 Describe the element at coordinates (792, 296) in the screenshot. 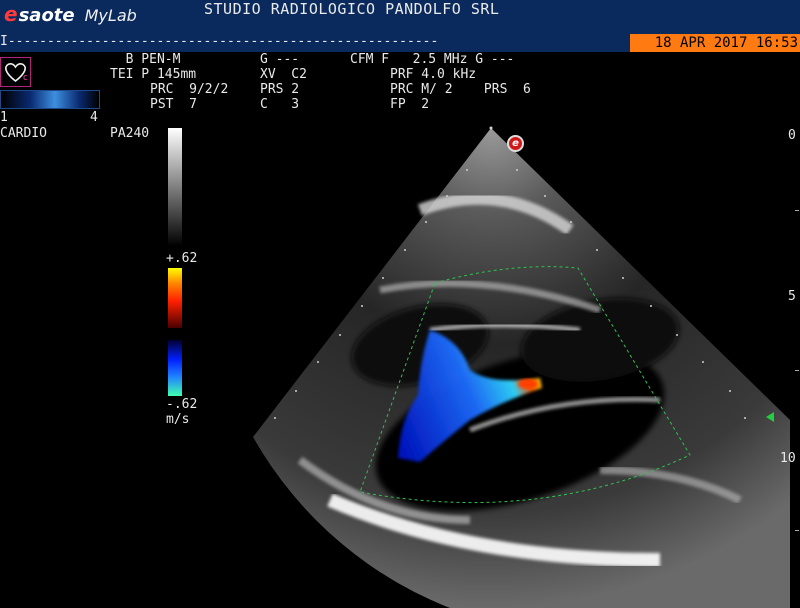

I see `depth-label-5: 5` at that location.